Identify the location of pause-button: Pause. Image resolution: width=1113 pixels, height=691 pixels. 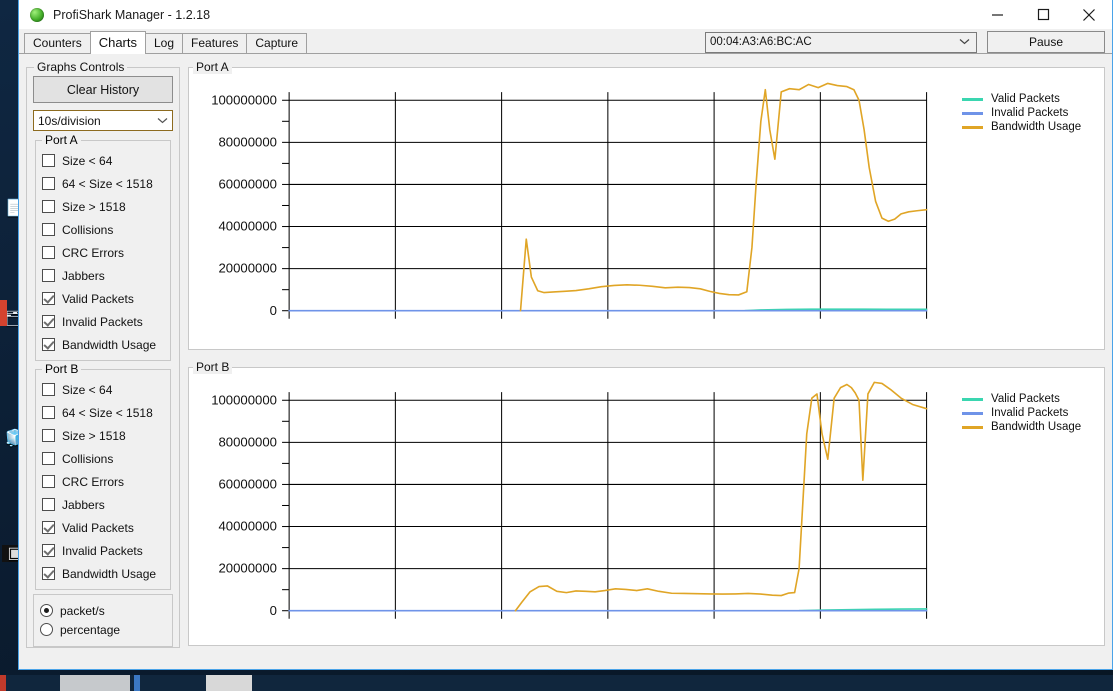
(1046, 42).